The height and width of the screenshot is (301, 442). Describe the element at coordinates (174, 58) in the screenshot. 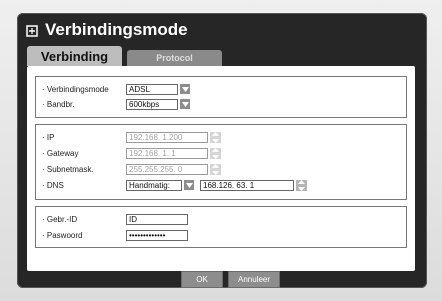

I see `tab-protocol: Protocol` at that location.